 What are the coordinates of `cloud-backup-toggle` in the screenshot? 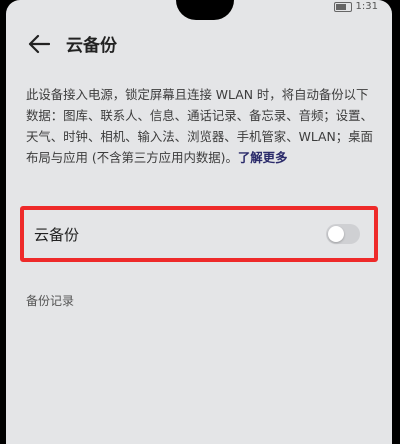 It's located at (343, 234).